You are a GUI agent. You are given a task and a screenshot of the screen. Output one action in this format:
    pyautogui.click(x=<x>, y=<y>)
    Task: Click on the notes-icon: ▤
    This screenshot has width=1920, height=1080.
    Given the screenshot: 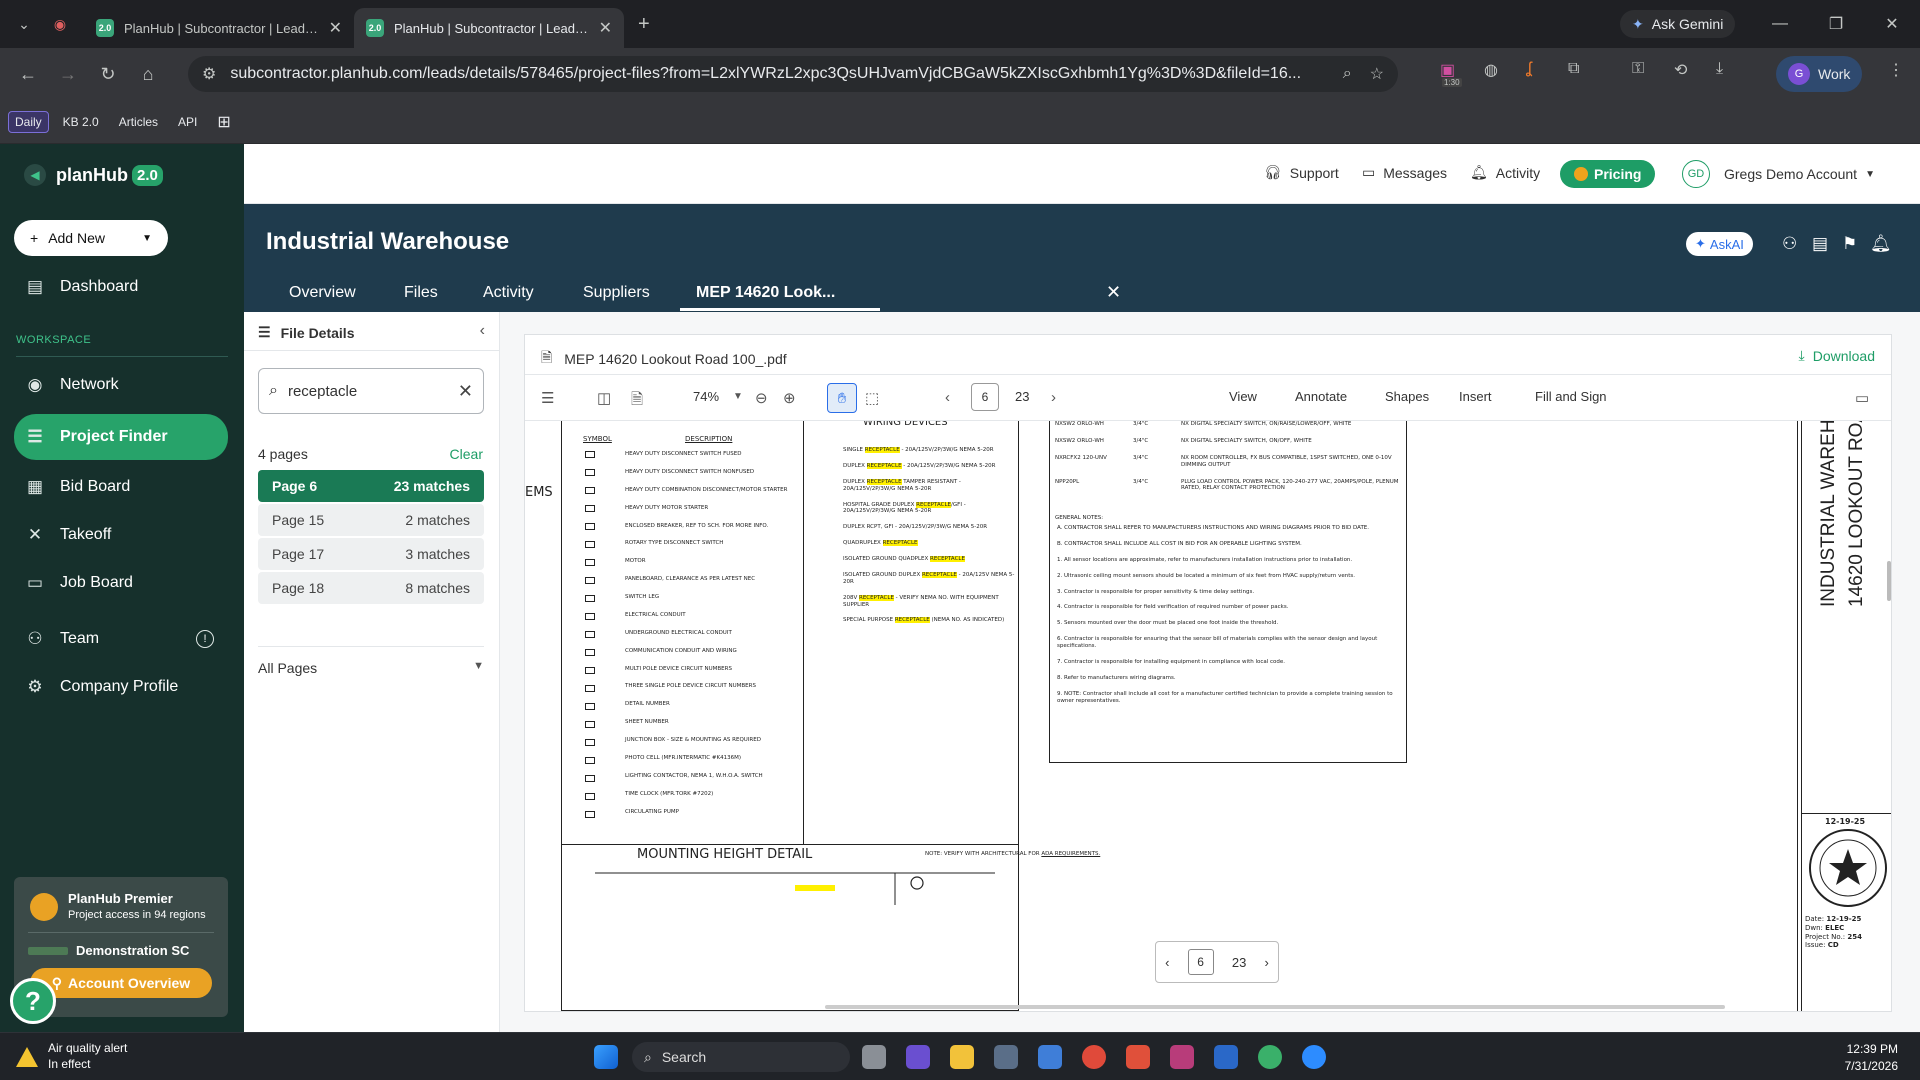 What is the action you would take?
    pyautogui.click(x=1820, y=244)
    